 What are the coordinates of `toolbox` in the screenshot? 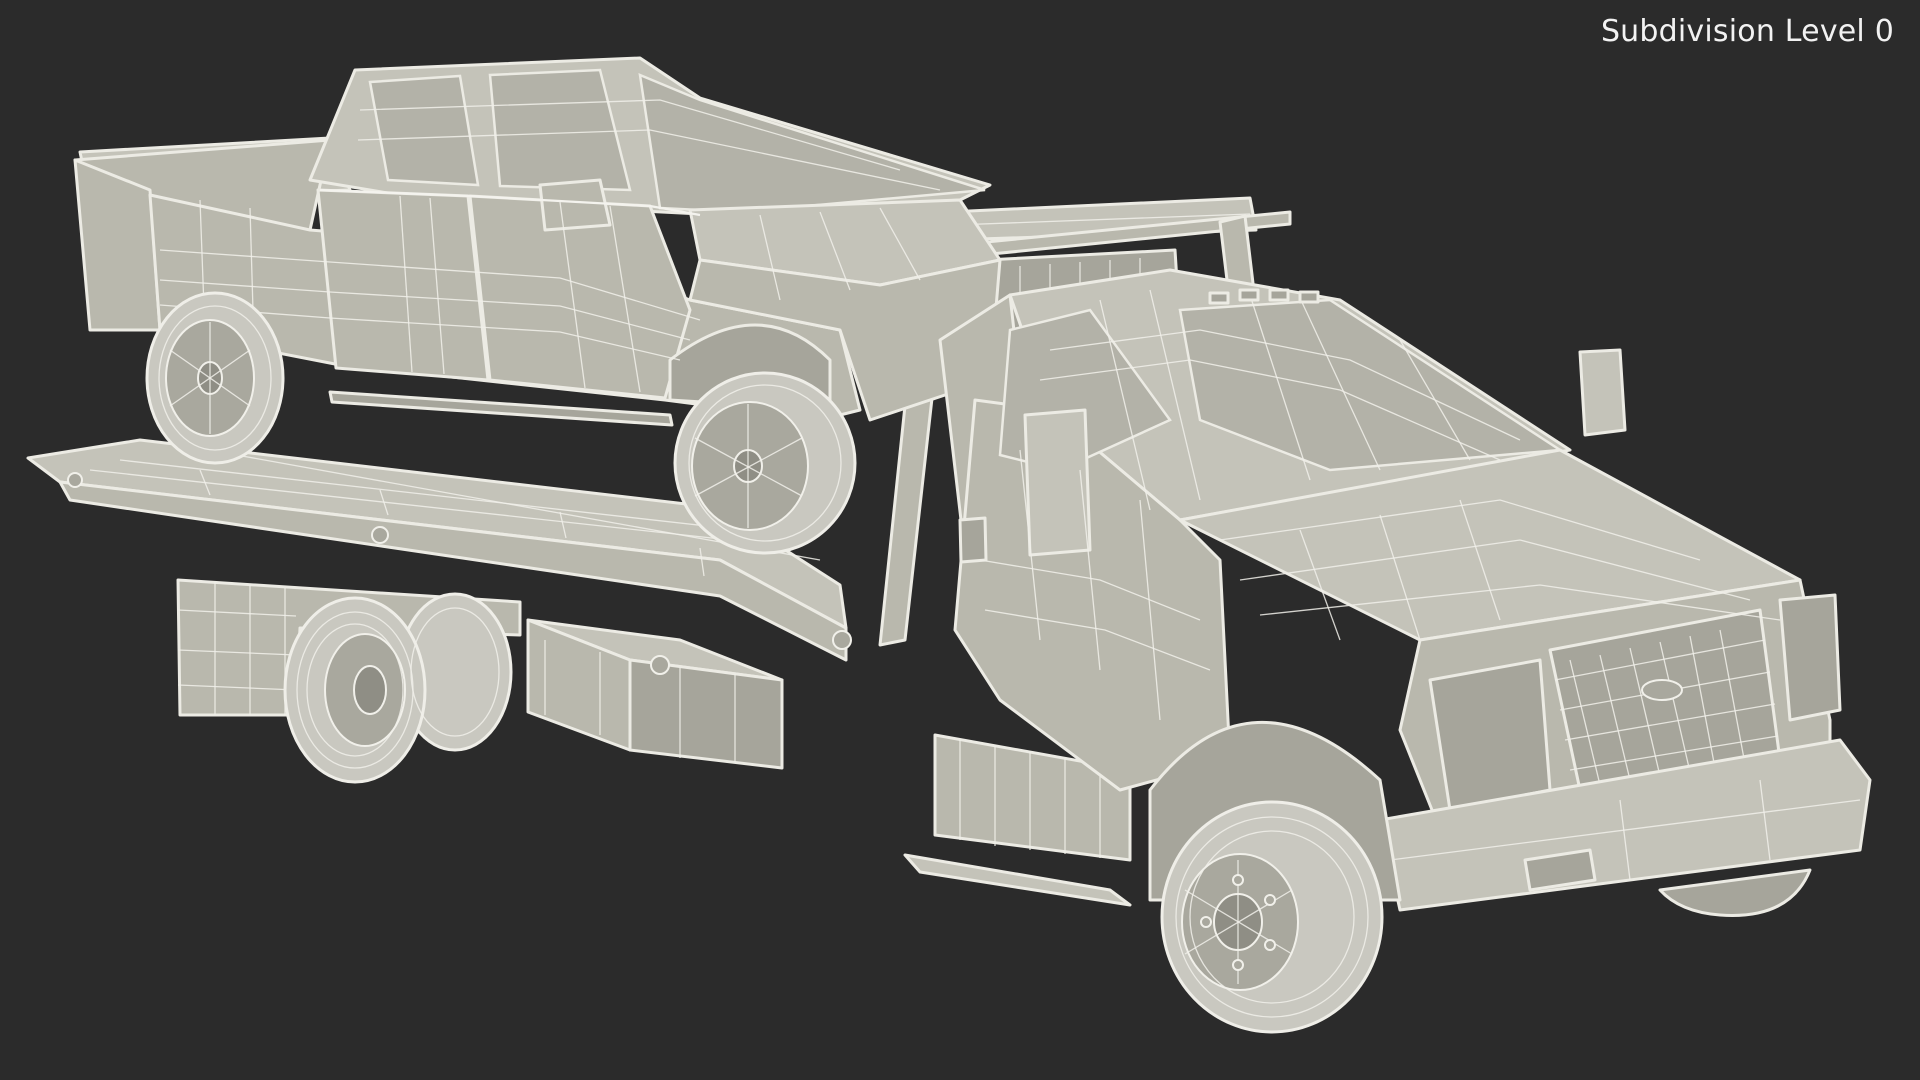 It's located at (655, 694).